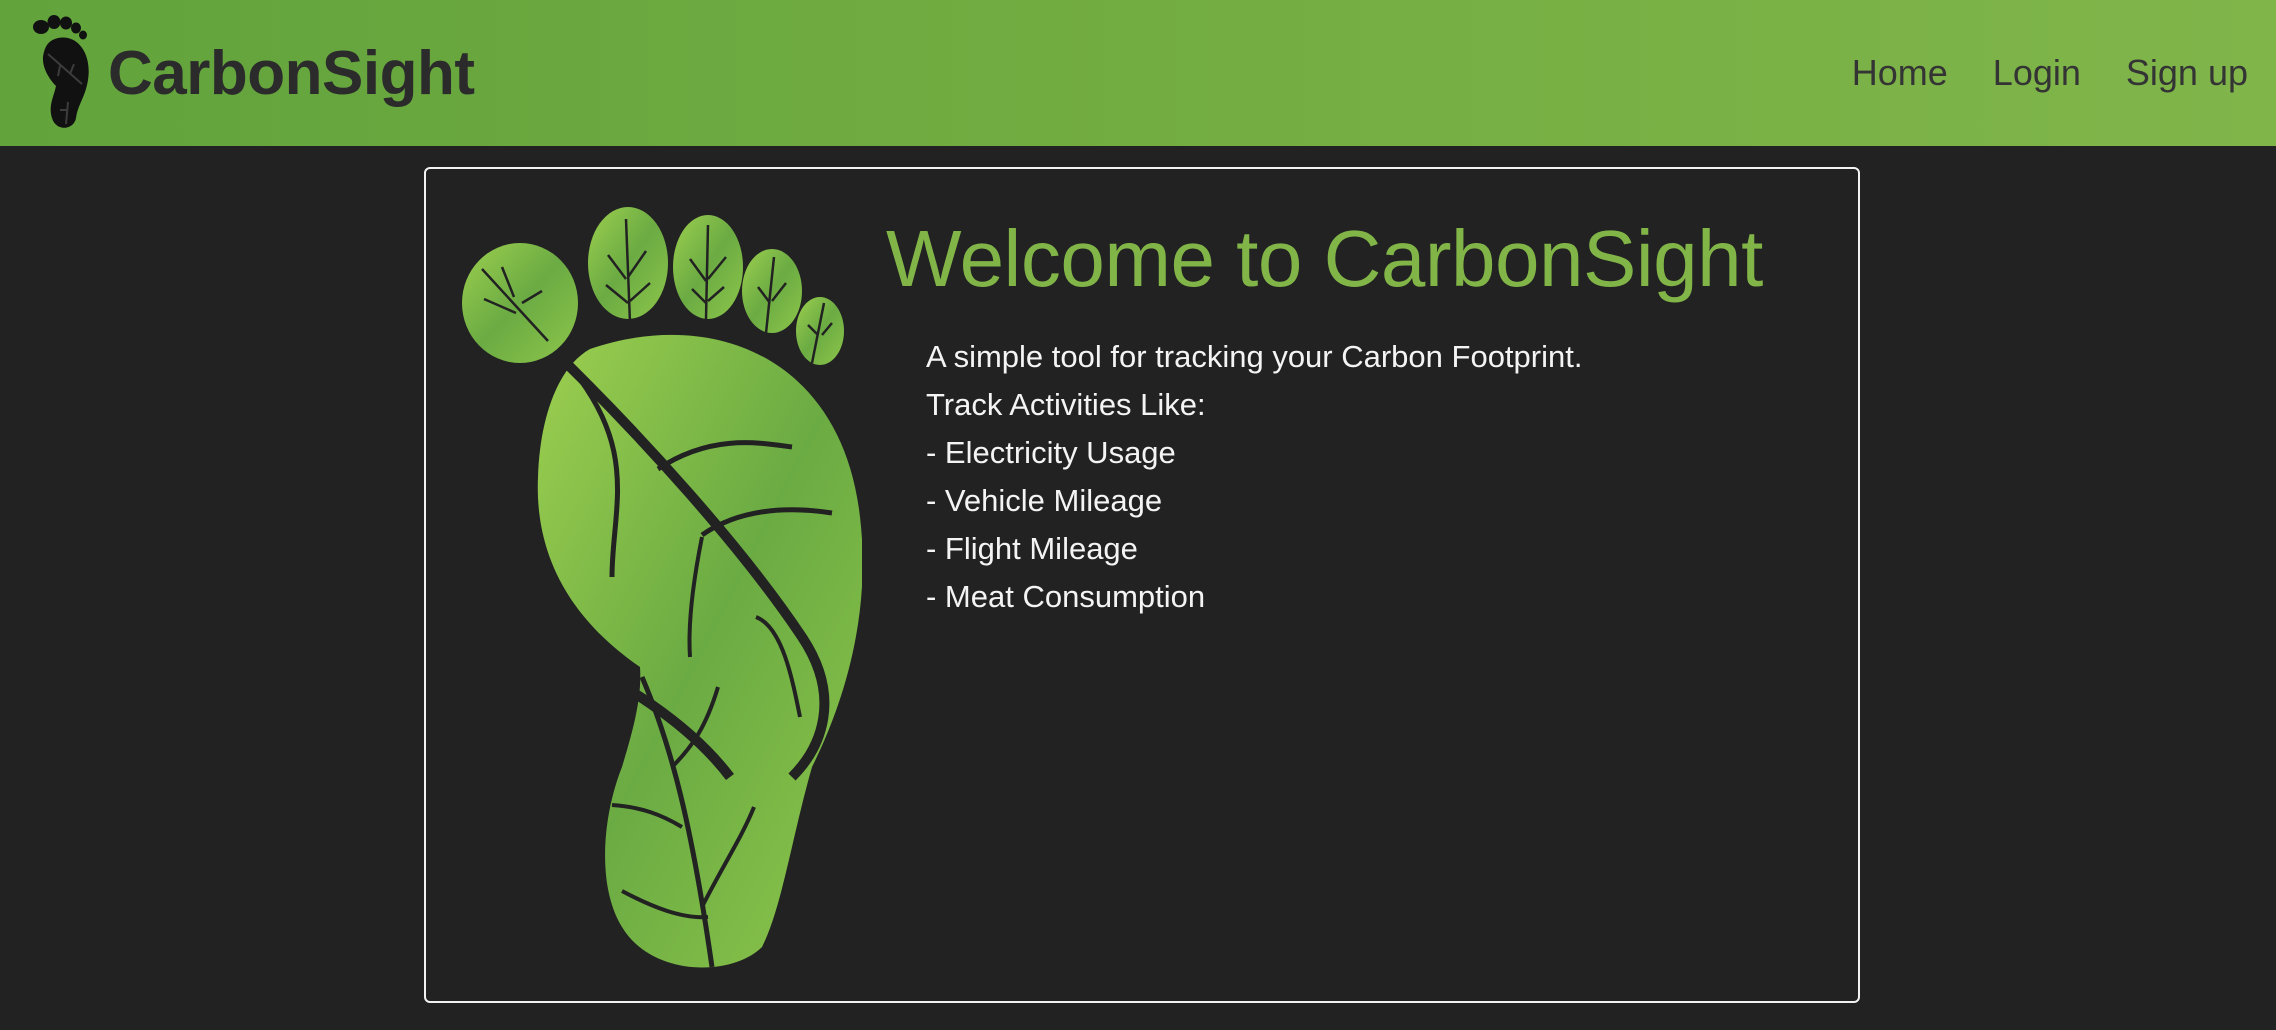 The height and width of the screenshot is (1030, 2276). I want to click on activity-item: - Flight Mileage, so click(1032, 548).